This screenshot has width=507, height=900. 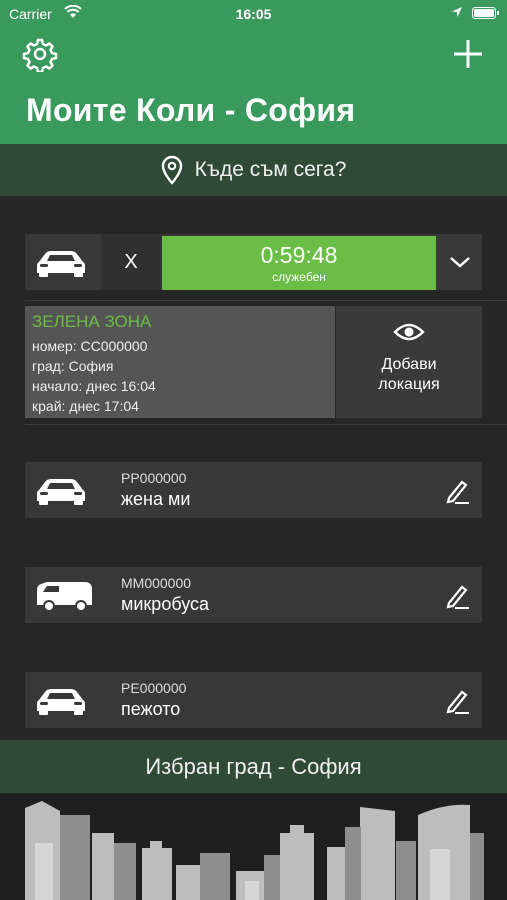 I want to click on zone-title: ЗЕЛЕНА ЗОНА, so click(x=92, y=321).